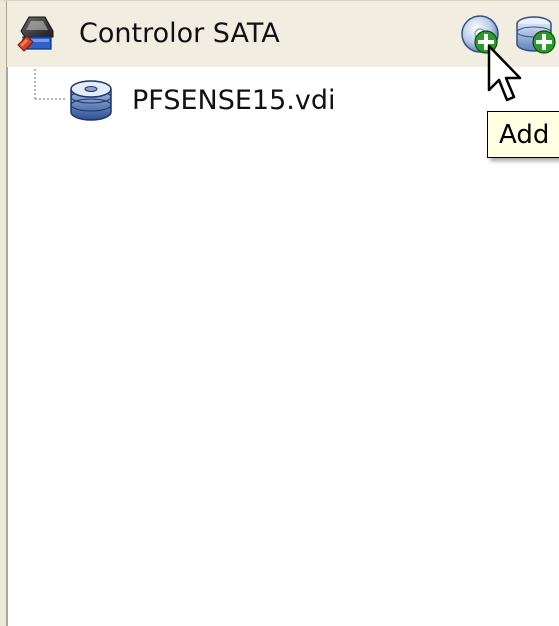 The width and height of the screenshot is (559, 626). I want to click on sata-controller-icon, so click(35, 34).